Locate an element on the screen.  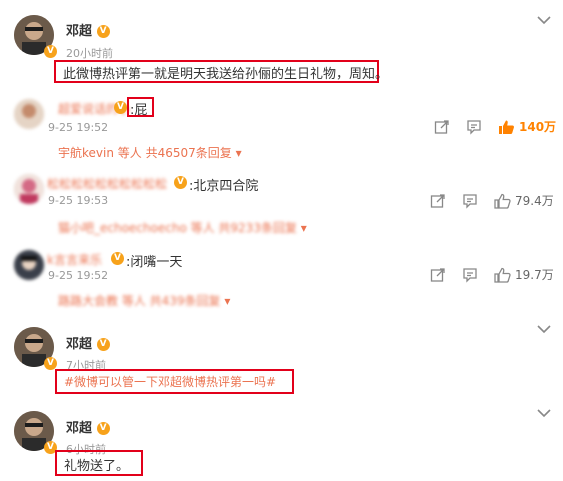
replies-text: 宇航kevin 等人 共46507条回复 is located at coordinates (145, 153).